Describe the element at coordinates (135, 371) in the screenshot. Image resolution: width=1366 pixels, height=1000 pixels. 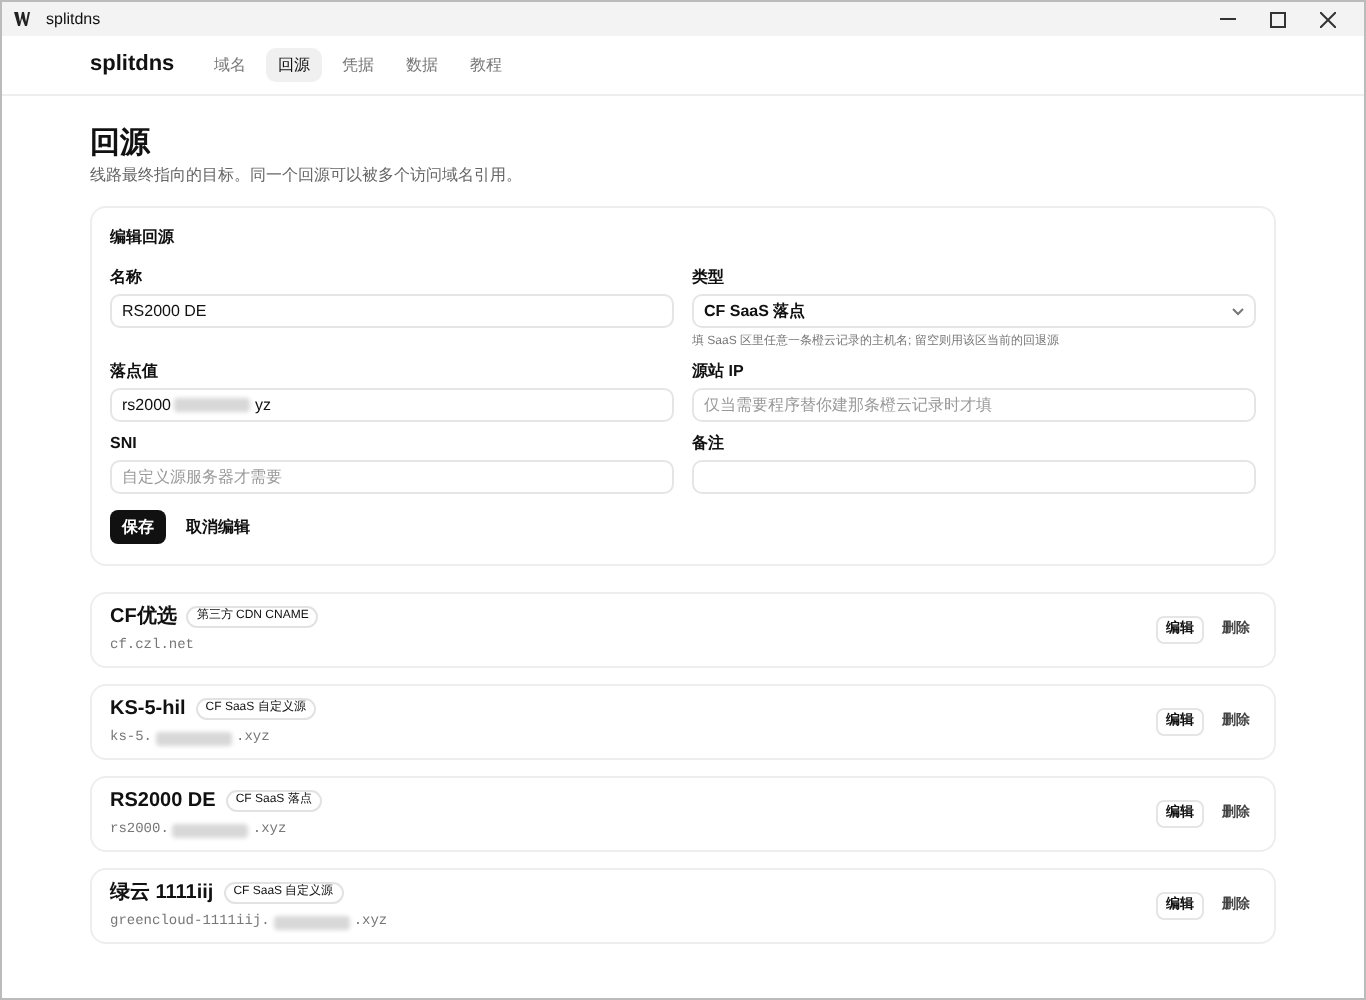
I see `field-label: 落点值` at that location.